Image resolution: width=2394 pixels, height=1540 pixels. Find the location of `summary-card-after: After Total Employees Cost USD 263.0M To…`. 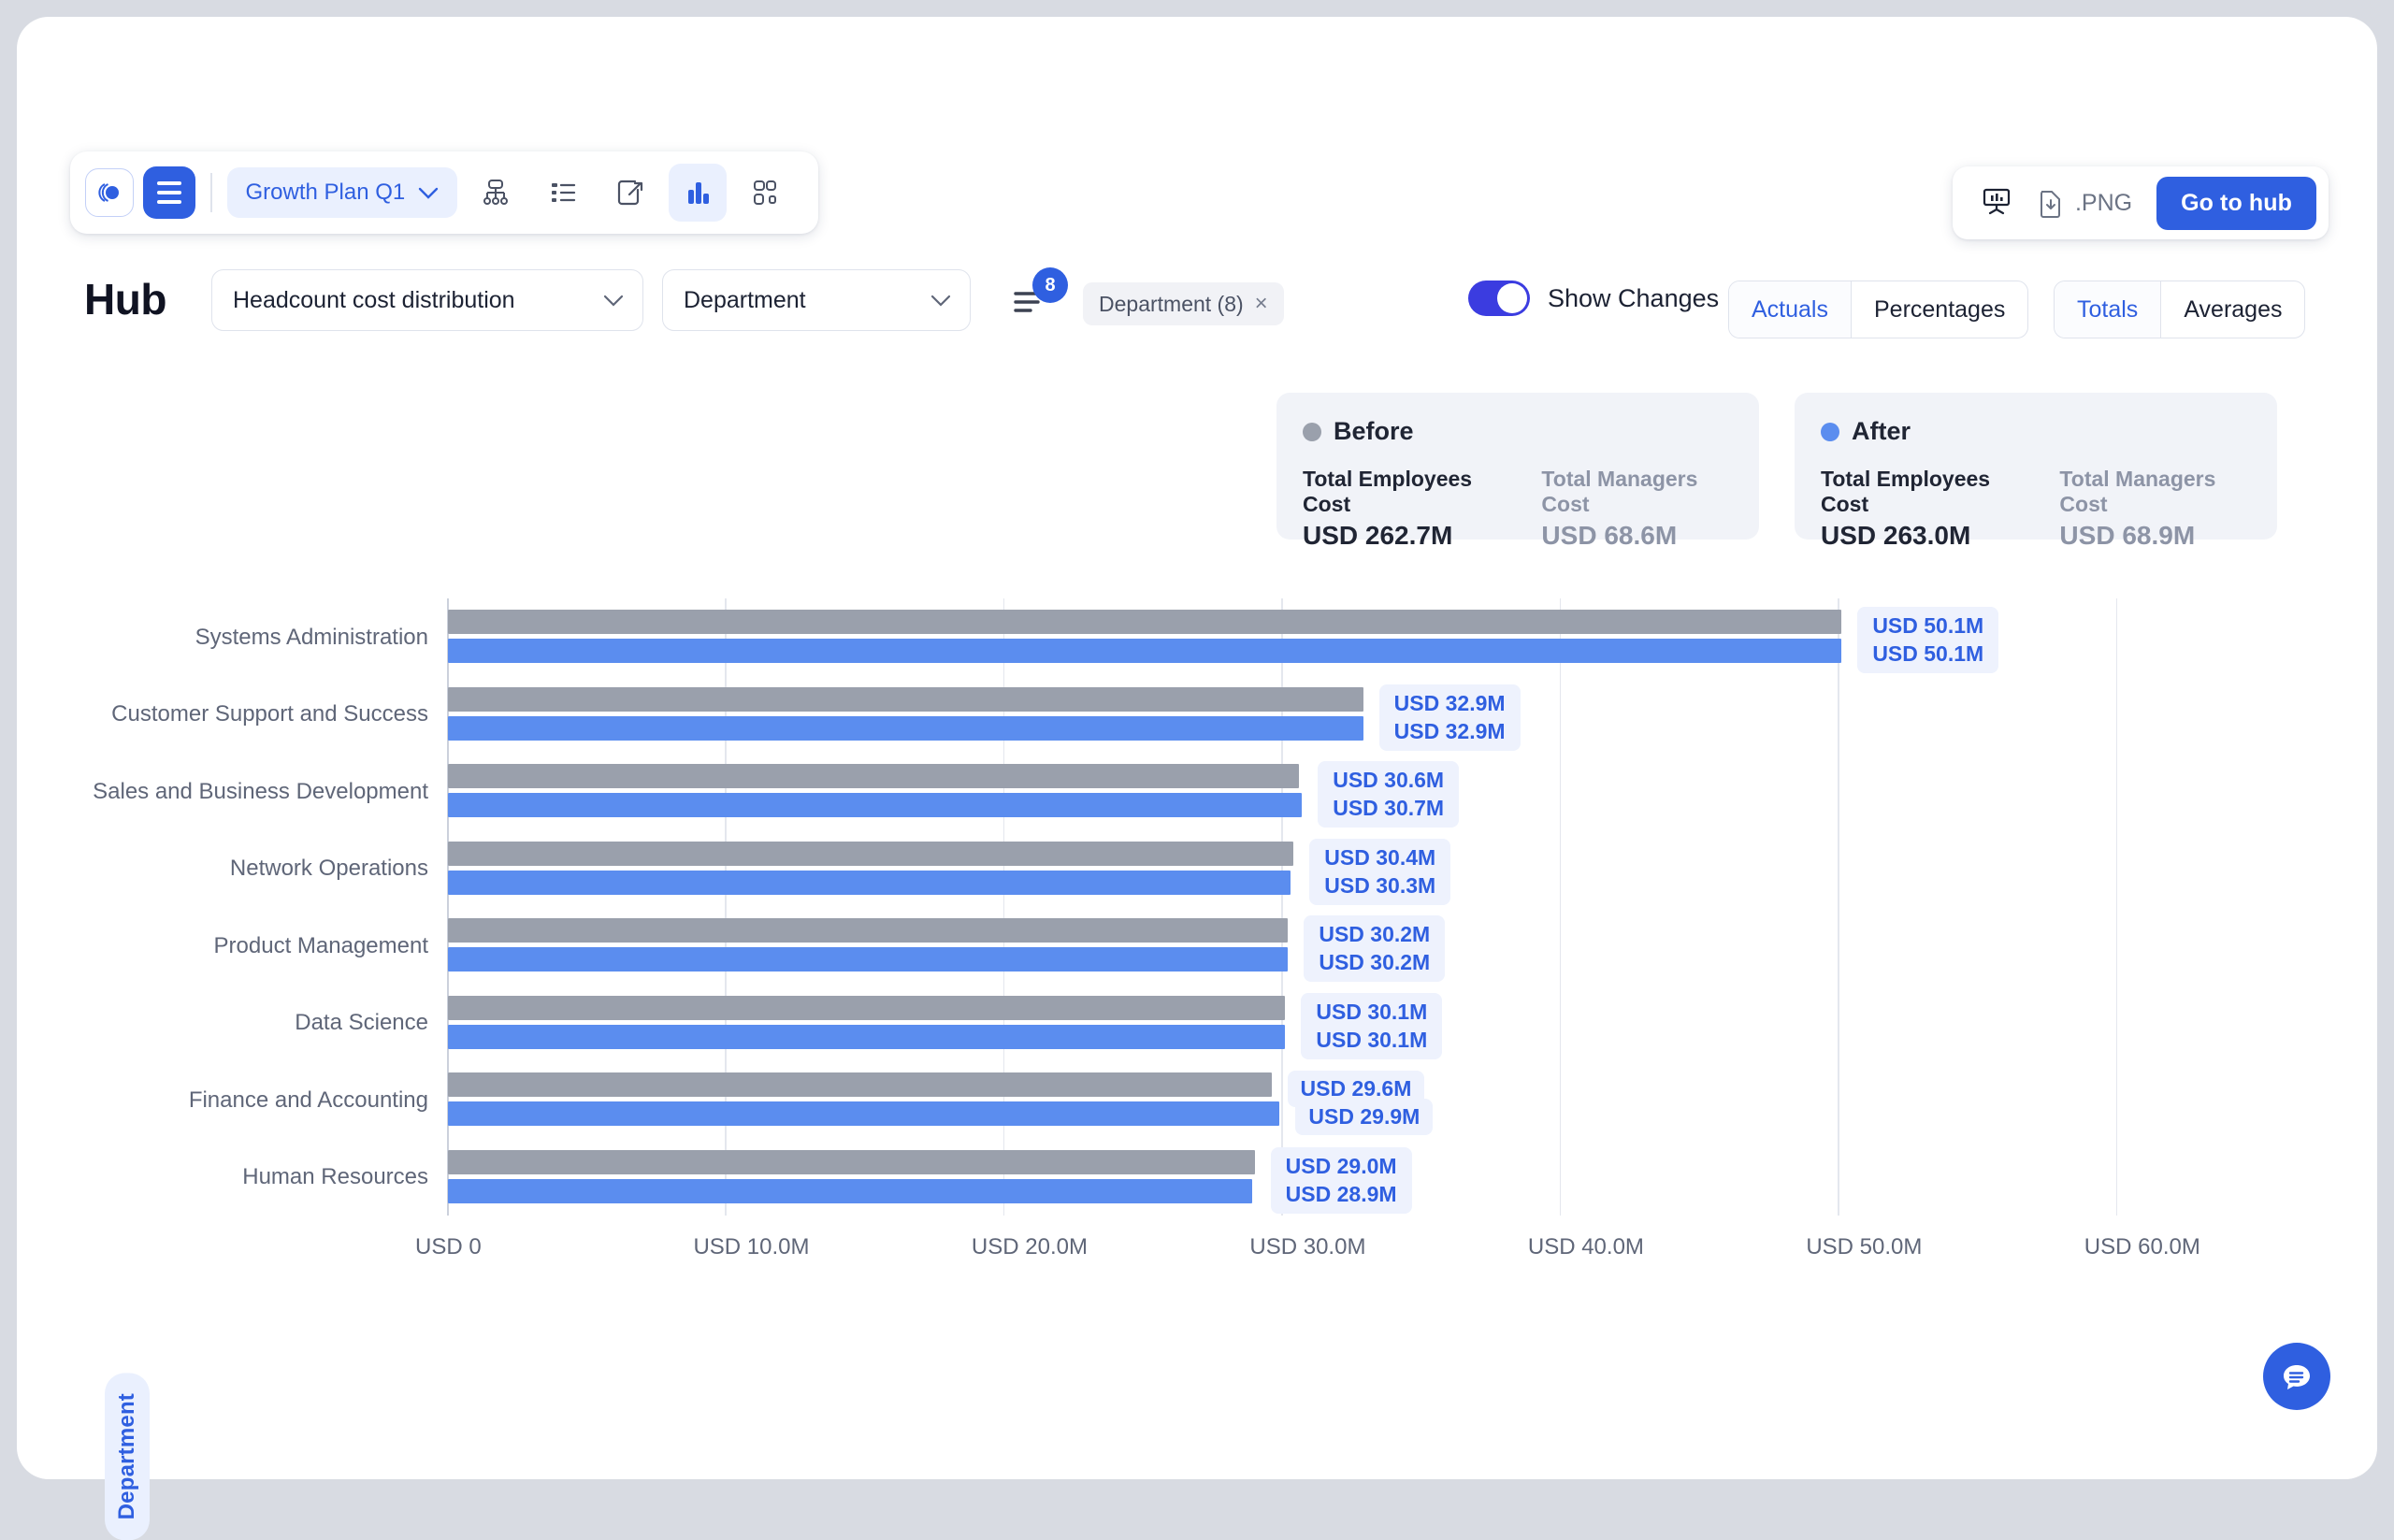

summary-card-after: After Total Employees Cost USD 263.0M To… is located at coordinates (2036, 471).